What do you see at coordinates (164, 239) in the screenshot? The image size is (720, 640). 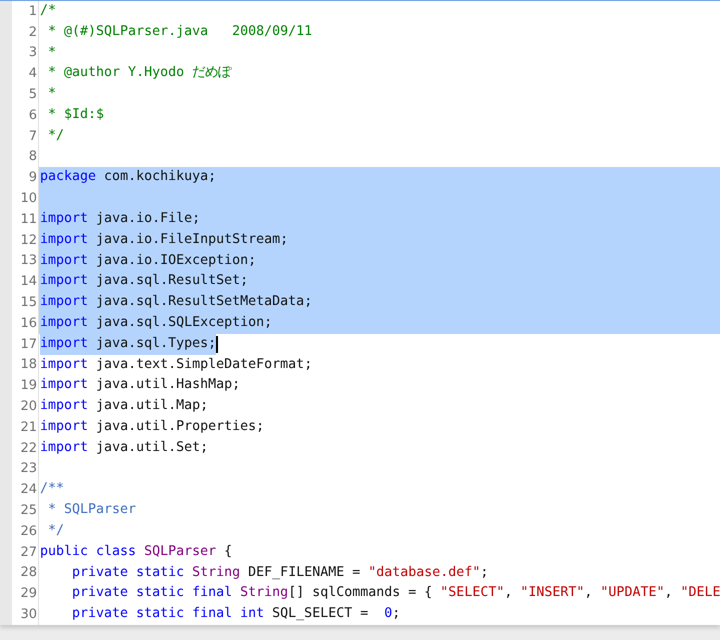 I see `code-line: import java.io.FileInputStream;` at bounding box center [164, 239].